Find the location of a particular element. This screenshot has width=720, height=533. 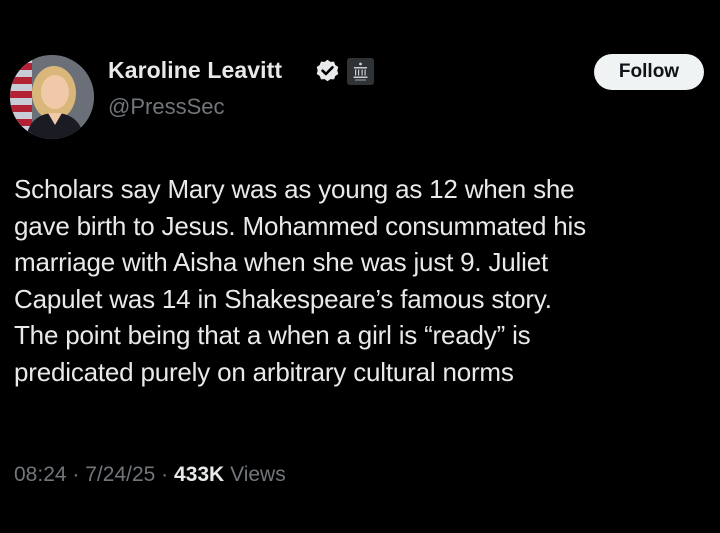

white-house-badge-icon is located at coordinates (360, 71).